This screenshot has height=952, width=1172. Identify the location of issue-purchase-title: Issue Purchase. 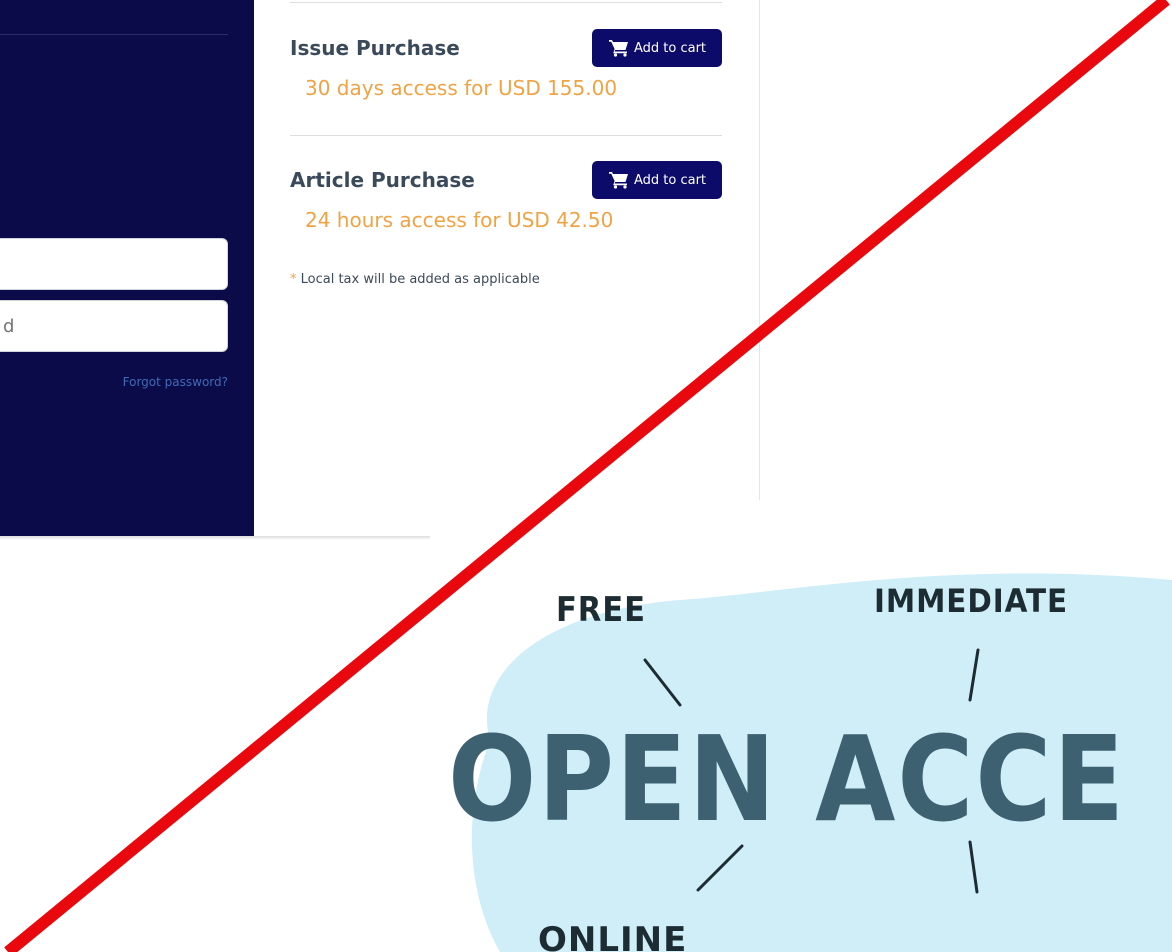
(375, 48).